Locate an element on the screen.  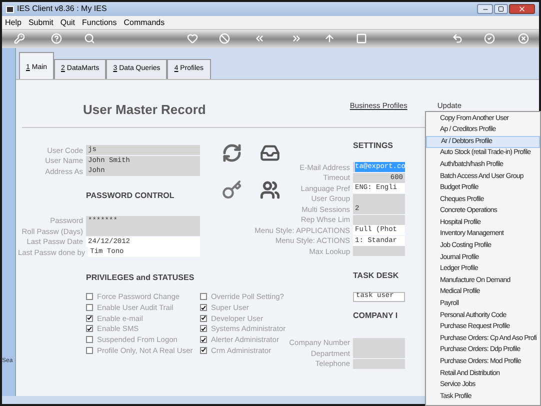
minimize-button is located at coordinates (485, 9).